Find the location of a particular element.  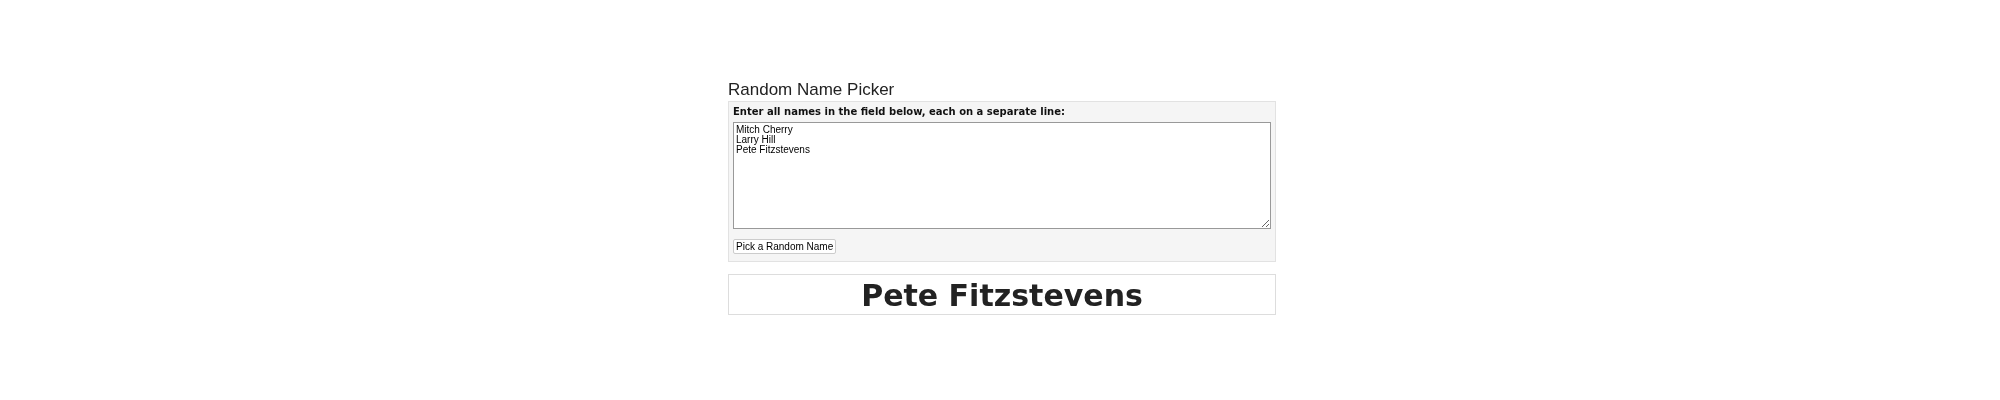

result-name: Pete Fitzstevens is located at coordinates (1002, 294).